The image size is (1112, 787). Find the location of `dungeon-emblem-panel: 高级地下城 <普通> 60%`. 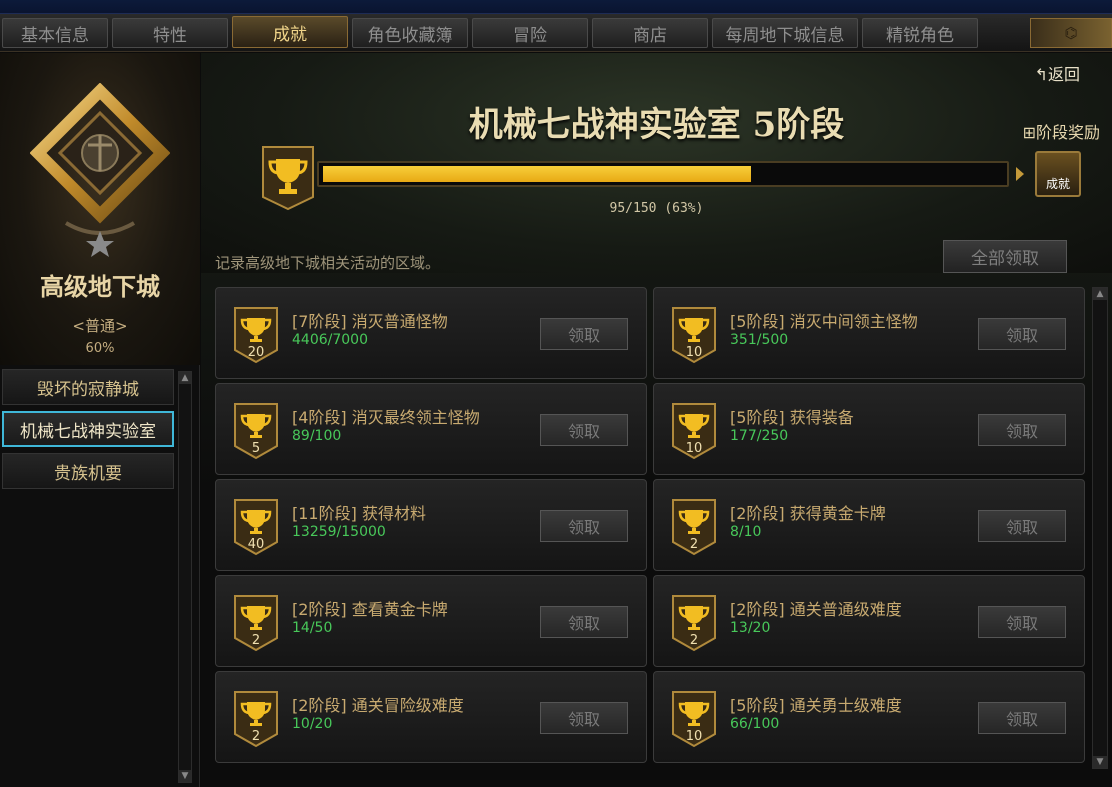

dungeon-emblem-panel: 高级地下城 <普通> 60% is located at coordinates (100, 209).